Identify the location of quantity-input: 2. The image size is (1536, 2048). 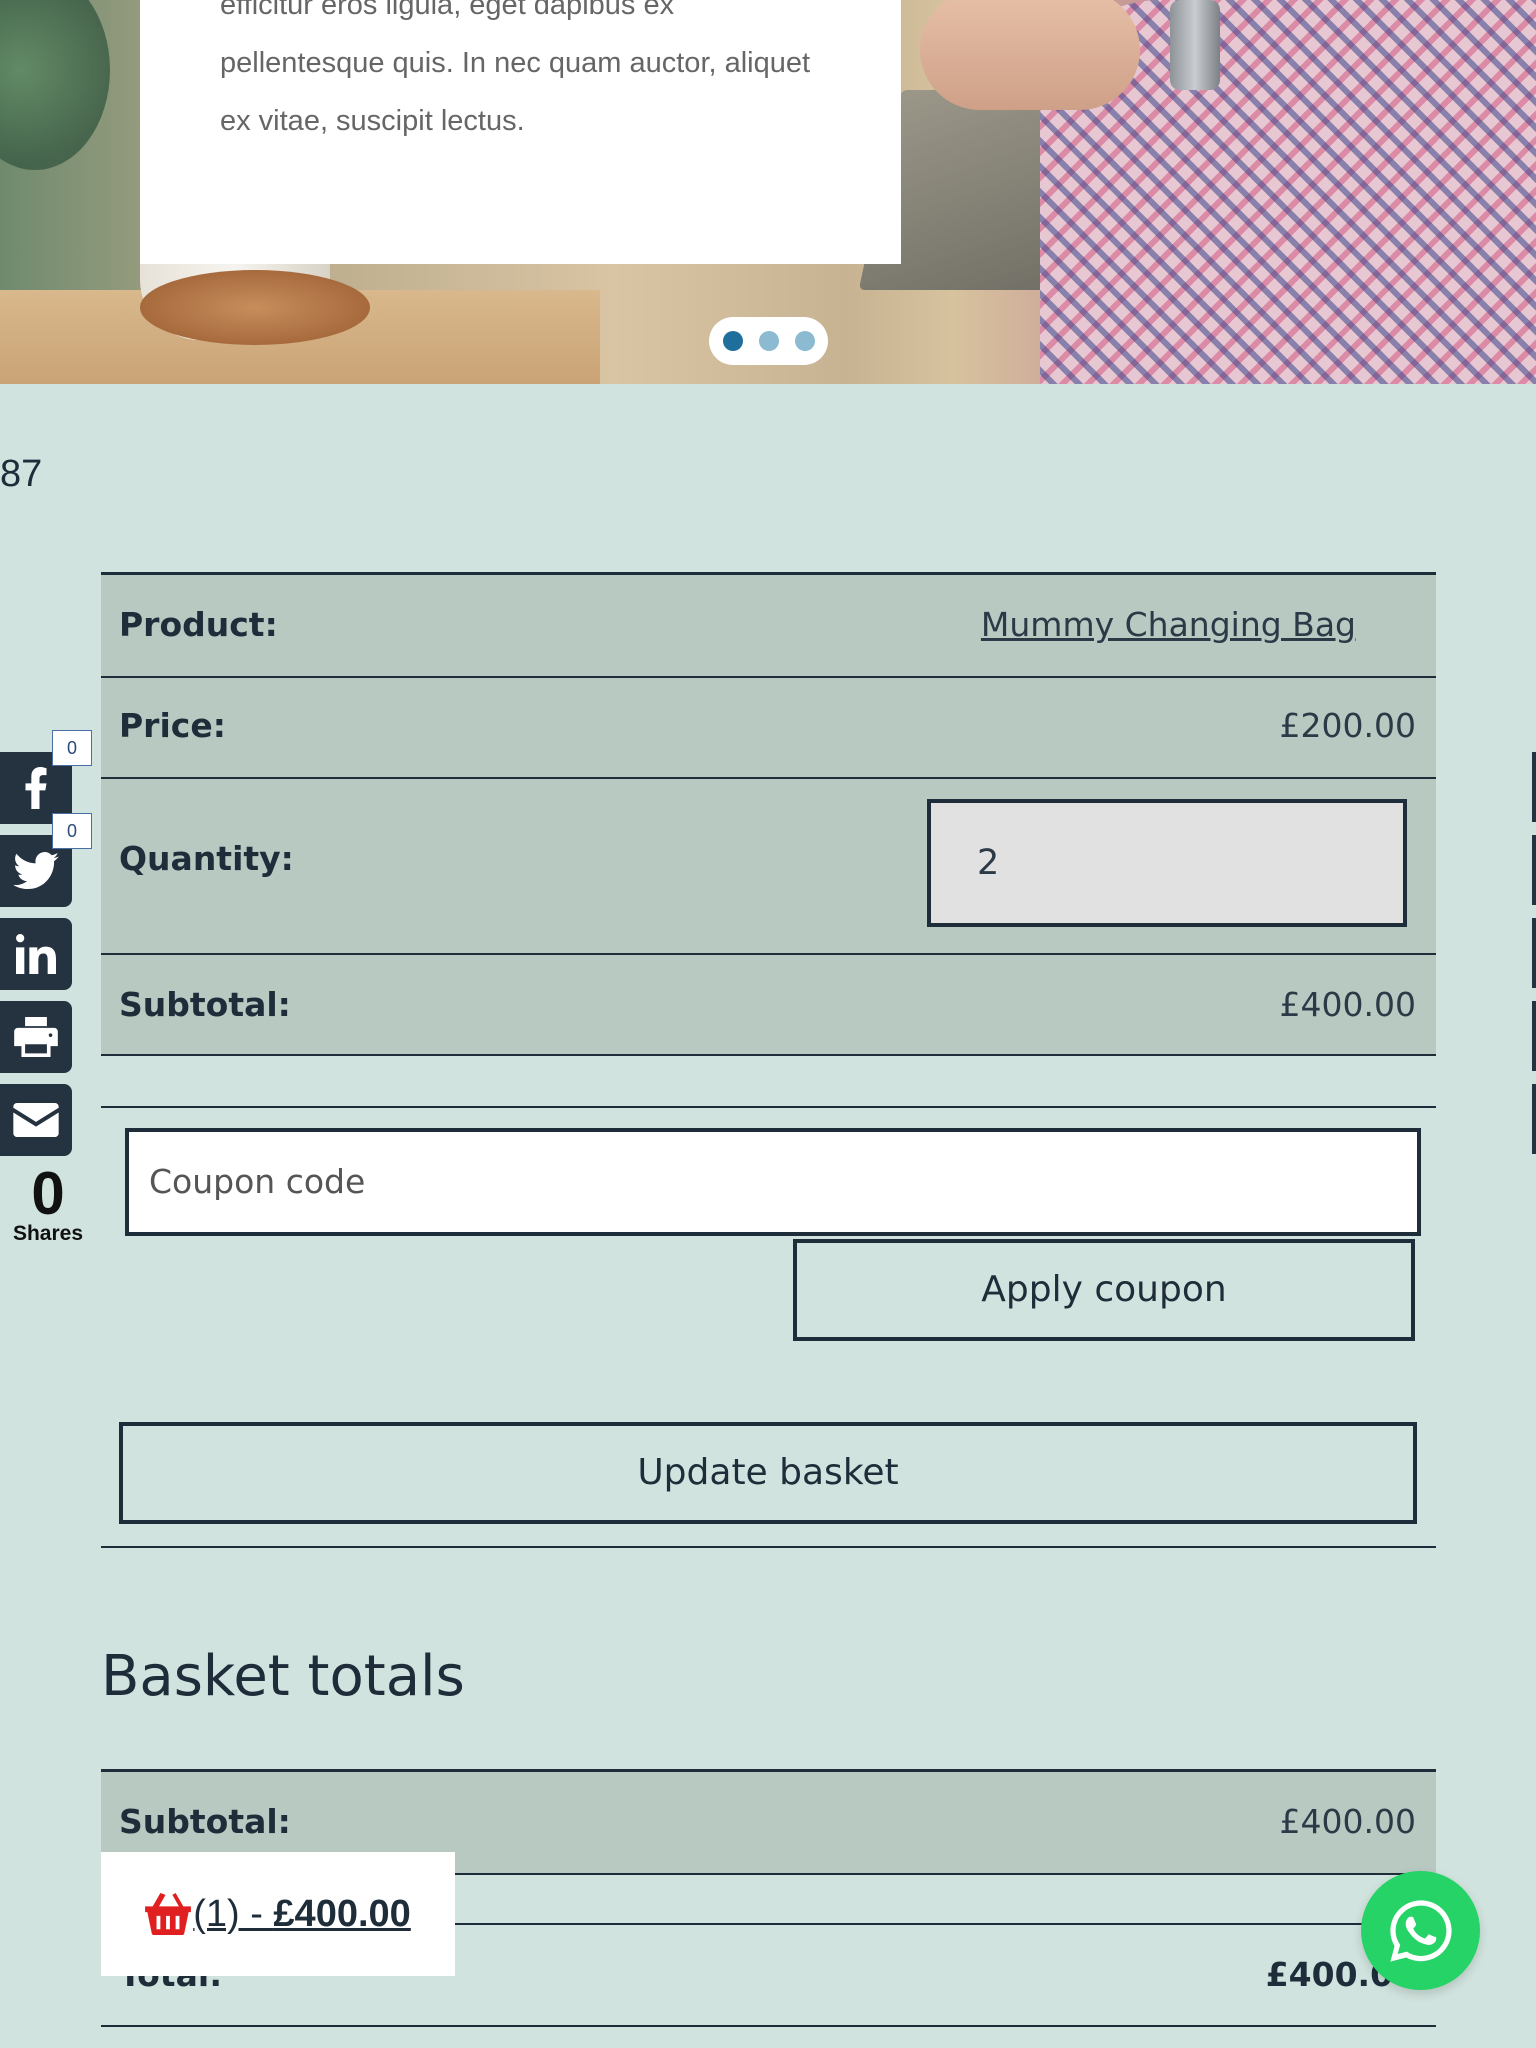
(1167, 863).